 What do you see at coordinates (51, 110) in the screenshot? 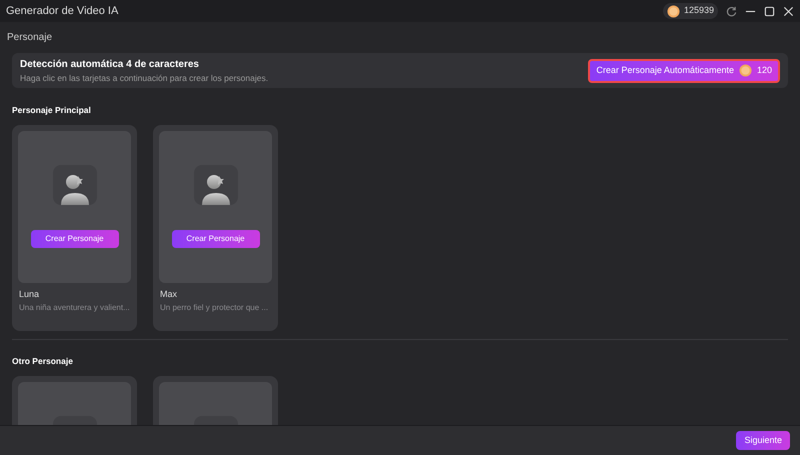
I see `section-title: Personaje Principal` at bounding box center [51, 110].